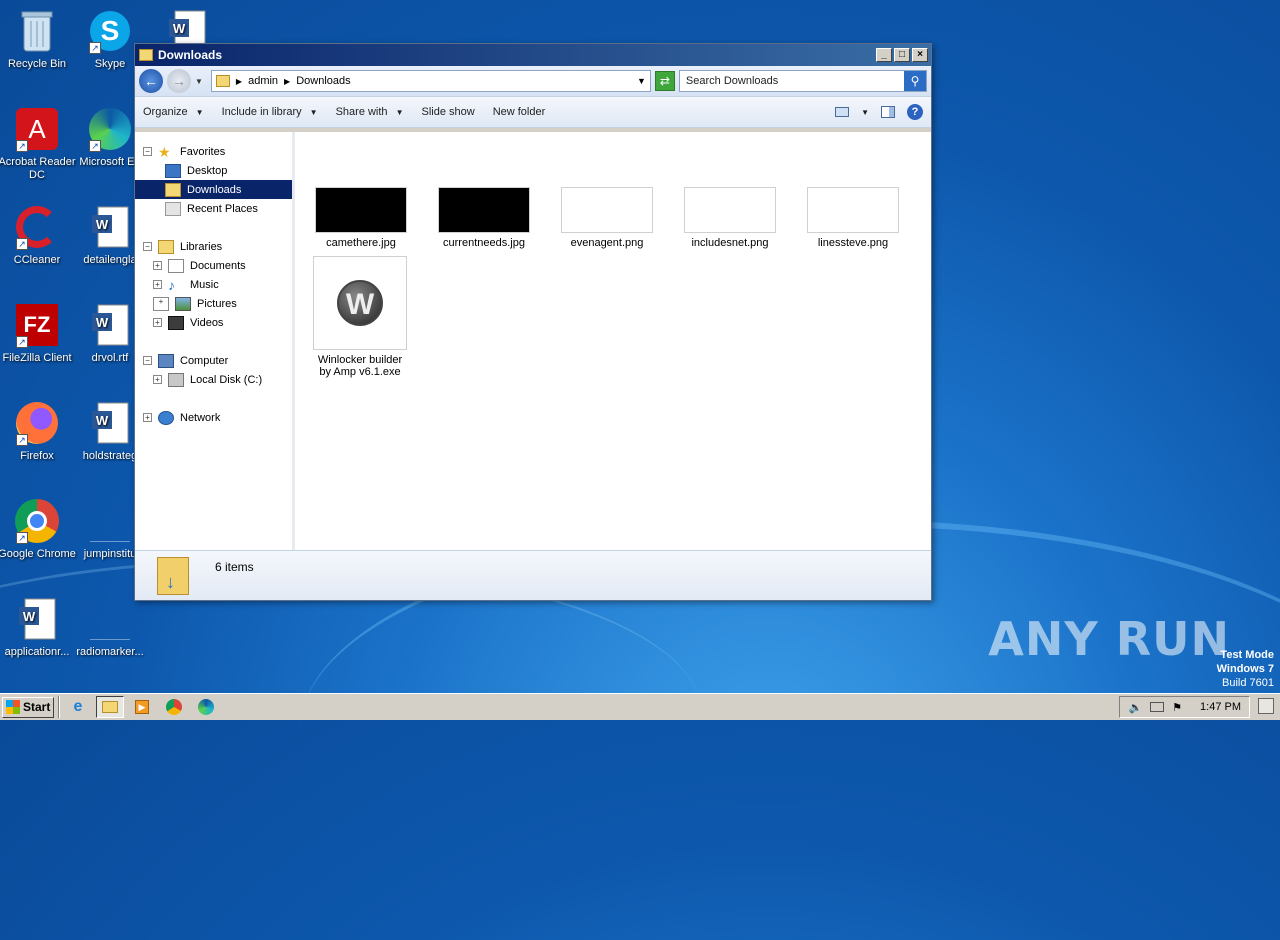  I want to click on action-center-flag-icon: ⚑, so click(1177, 707).